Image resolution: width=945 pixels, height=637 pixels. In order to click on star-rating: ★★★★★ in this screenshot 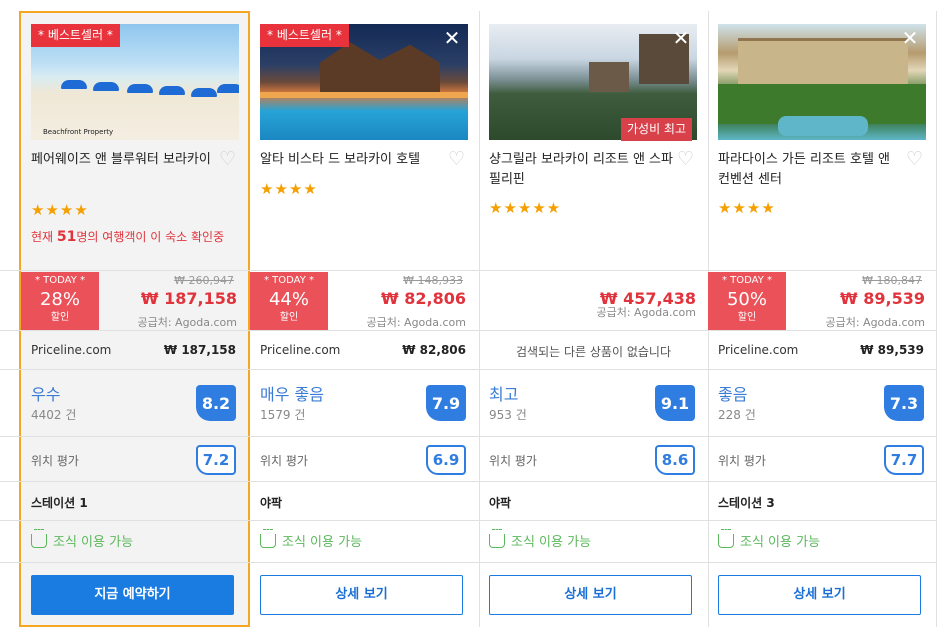, I will do `click(525, 208)`.